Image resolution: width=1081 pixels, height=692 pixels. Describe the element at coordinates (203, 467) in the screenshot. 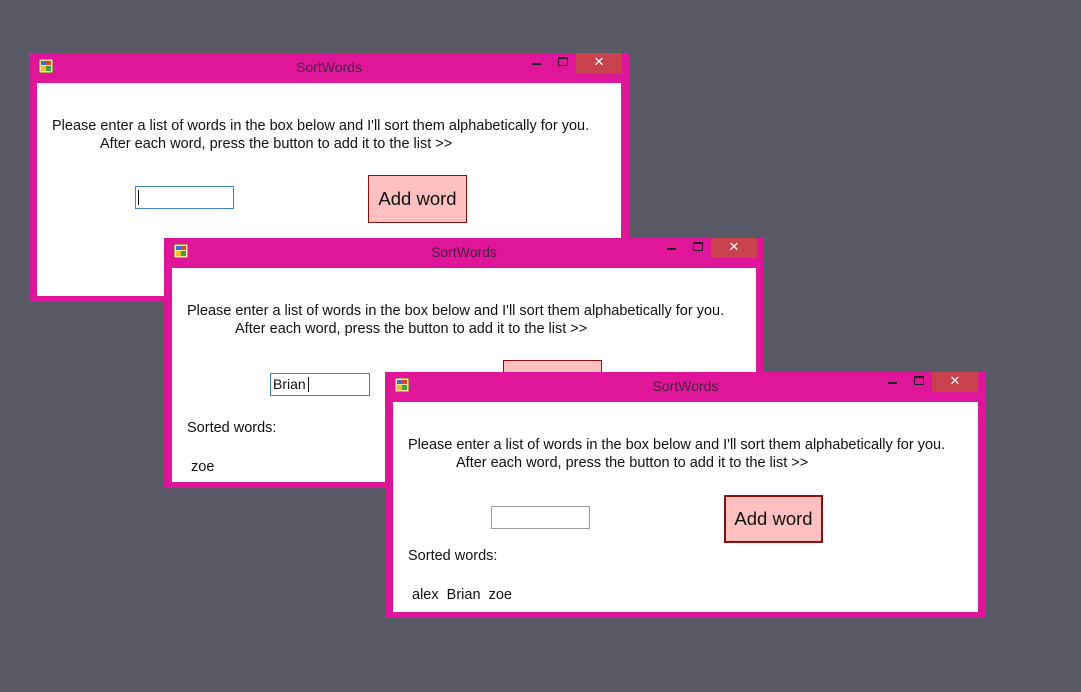

I see `sorted-words-list: zoe` at that location.